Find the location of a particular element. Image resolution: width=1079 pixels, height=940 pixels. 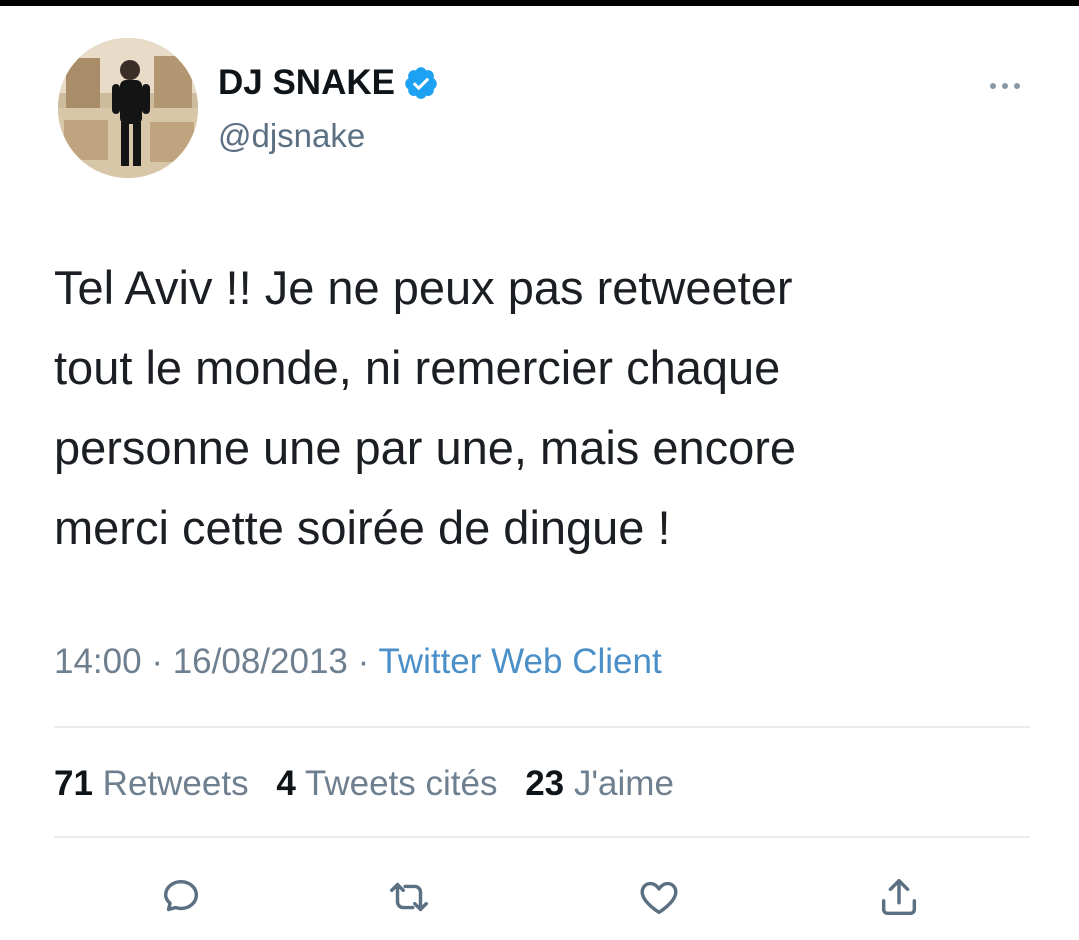

quotes-stat: 4 Tweets cités is located at coordinates (386, 783).